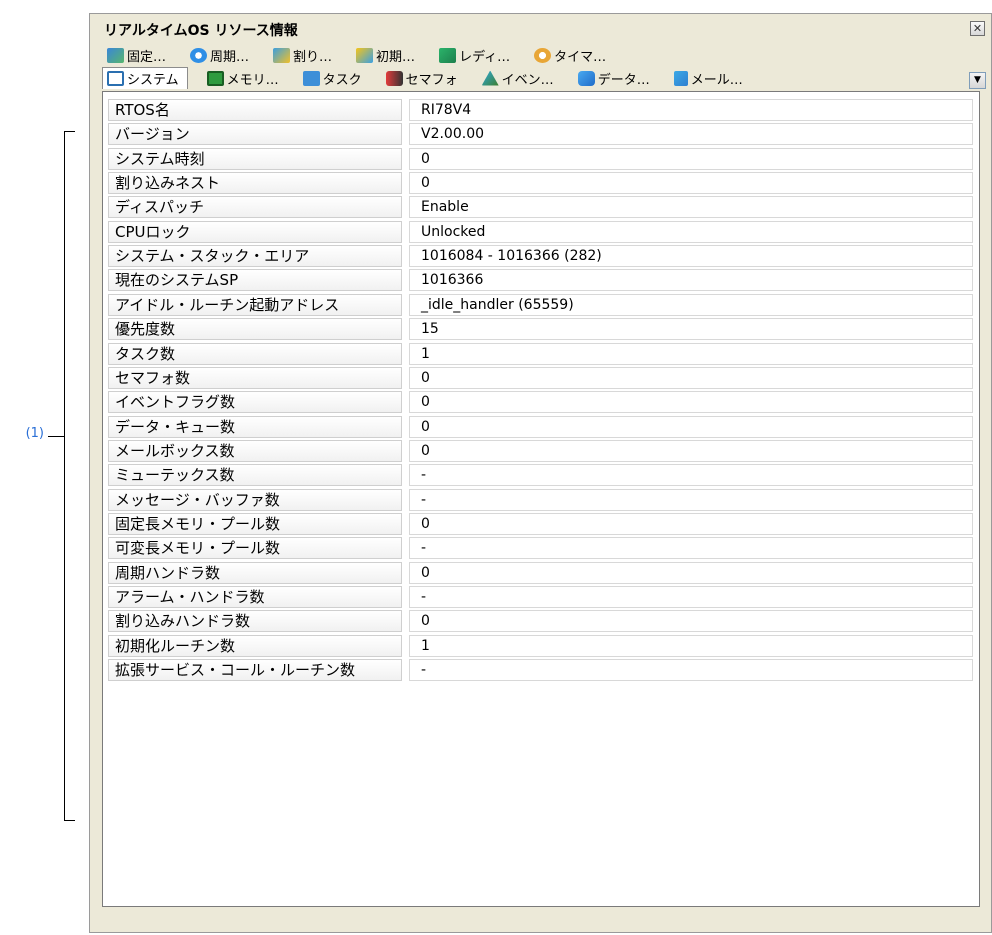 The image size is (992, 935). Describe the element at coordinates (255, 353) in the screenshot. I see `property-name: タスク数` at that location.